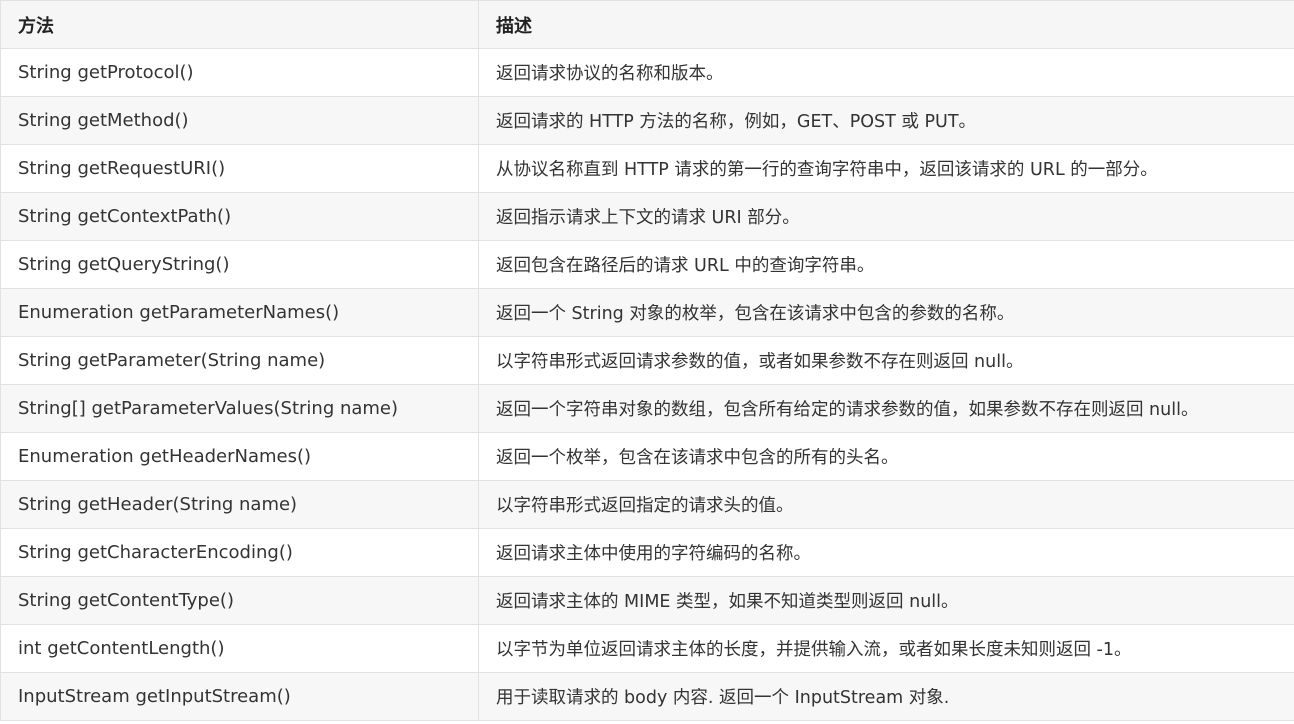 The image size is (1294, 724). What do you see at coordinates (886, 216) in the screenshot?
I see `description-cell: 返回指示请求上下文的请求 URI 部分。` at bounding box center [886, 216].